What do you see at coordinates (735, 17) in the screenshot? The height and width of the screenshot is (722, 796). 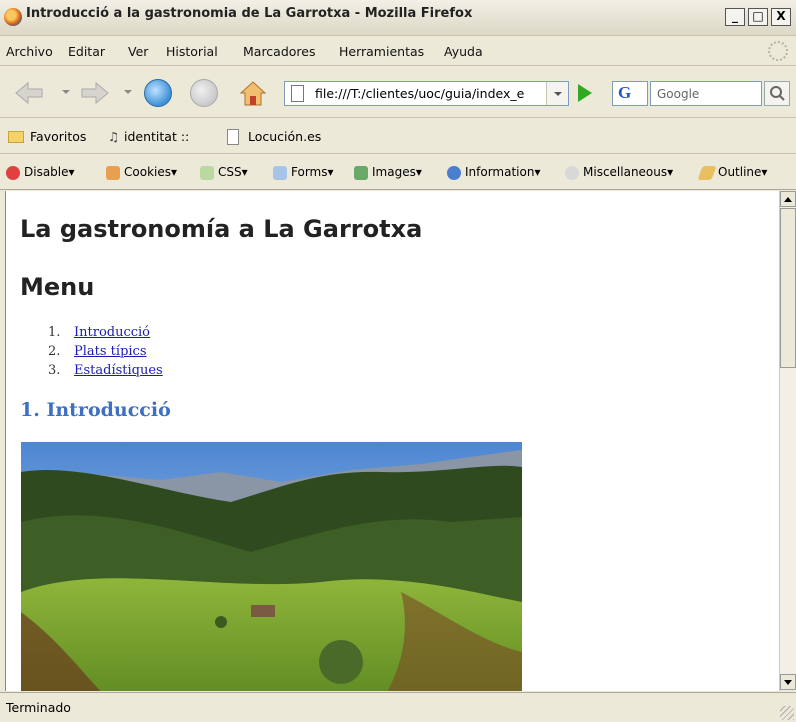 I see `minimize-button: _` at bounding box center [735, 17].